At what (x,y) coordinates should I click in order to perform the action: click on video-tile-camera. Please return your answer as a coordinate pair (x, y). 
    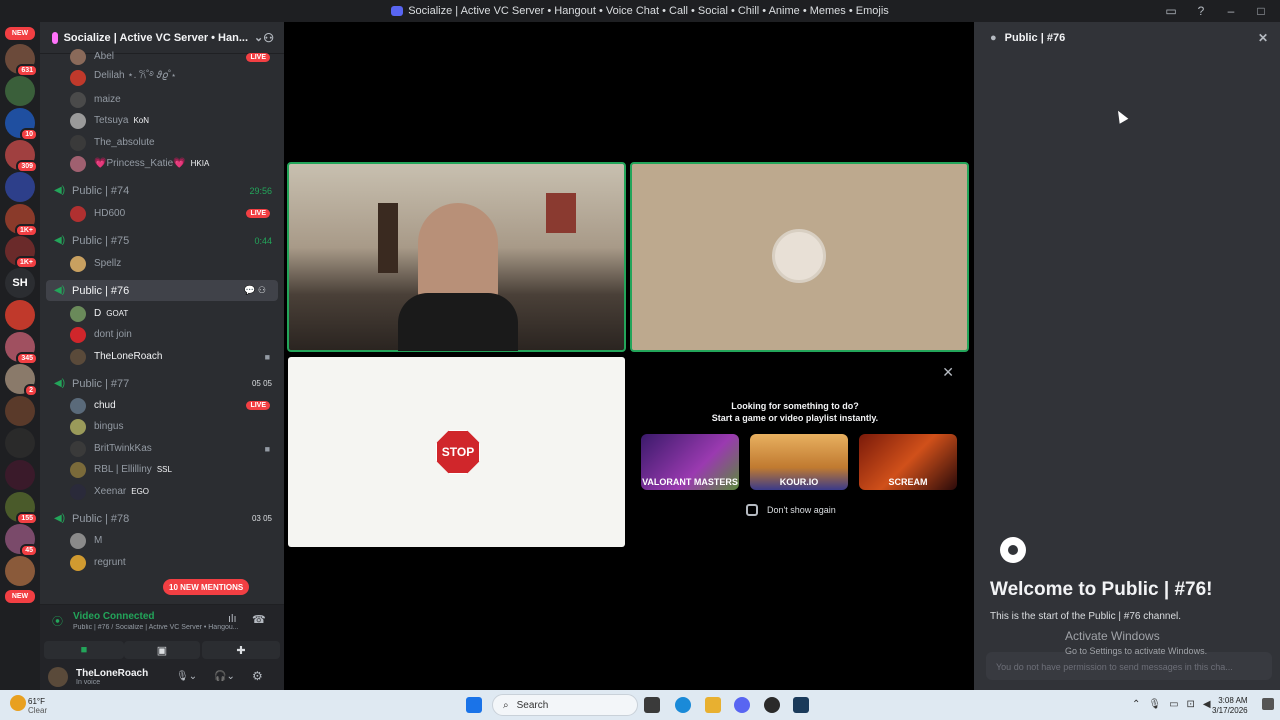
    Looking at the image, I should click on (456, 257).